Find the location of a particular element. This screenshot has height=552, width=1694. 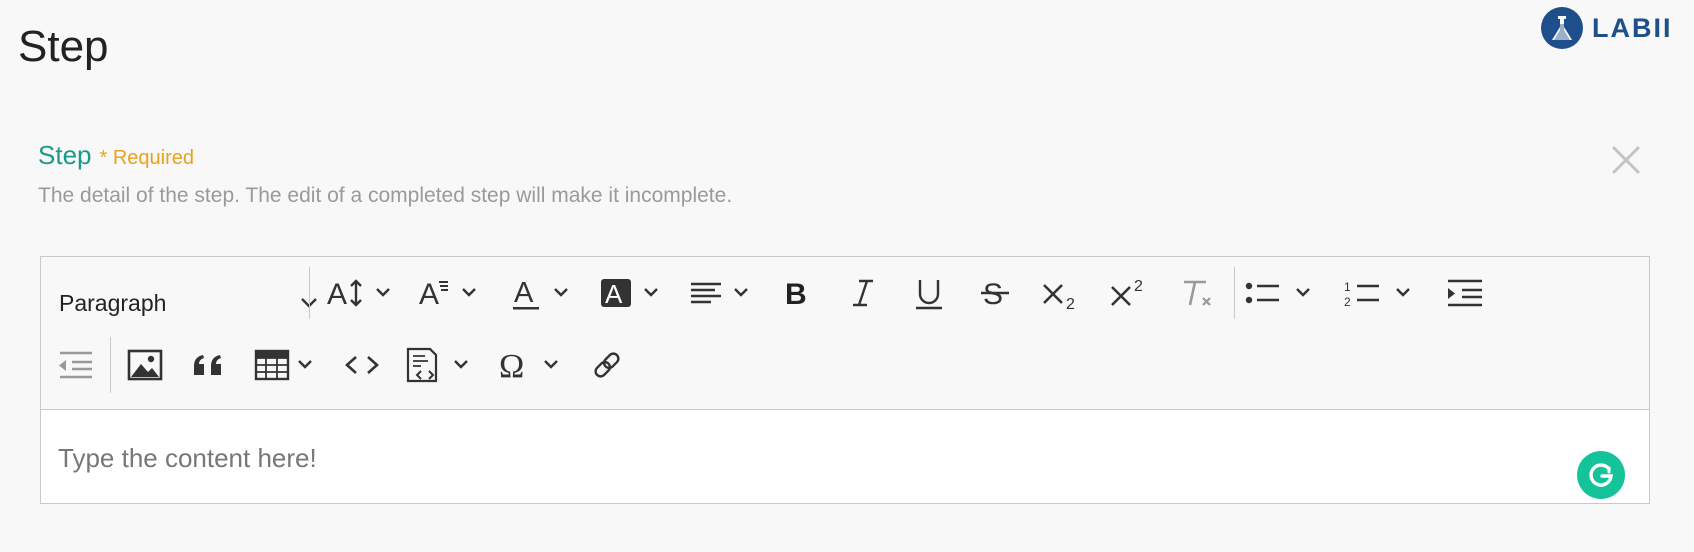

font-family-icon: A is located at coordinates (447, 294).